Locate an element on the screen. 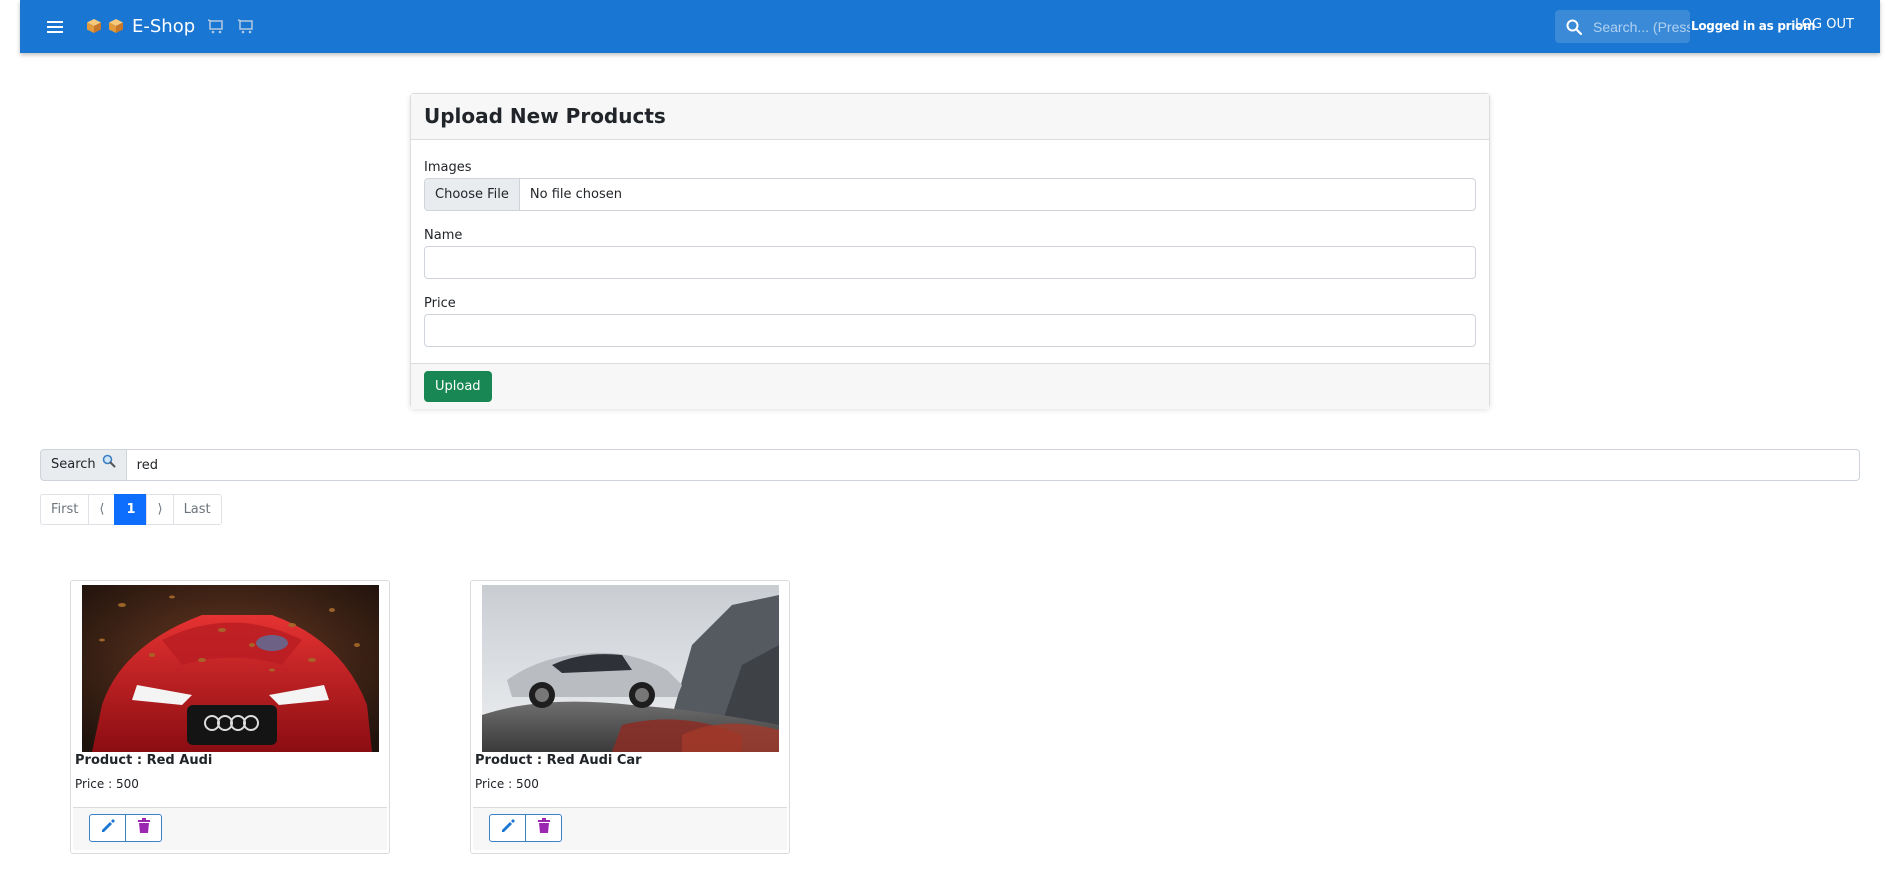 The height and width of the screenshot is (871, 1886). page-next: ⟩ is located at coordinates (160, 509).